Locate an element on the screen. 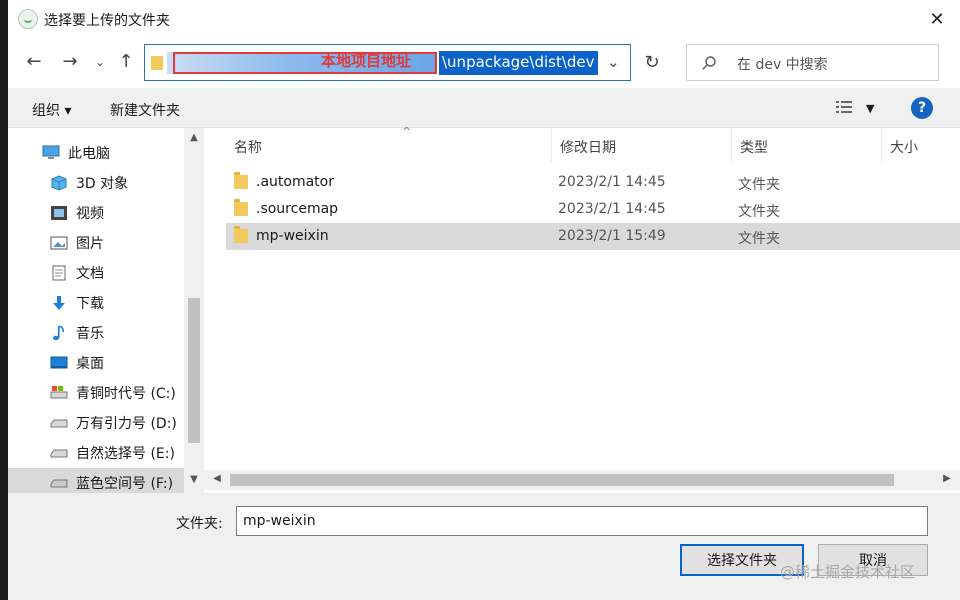 The image size is (960, 600). table-row: .sourcemap 2023/2/1 14:45 文件夹 is located at coordinates (593, 209).